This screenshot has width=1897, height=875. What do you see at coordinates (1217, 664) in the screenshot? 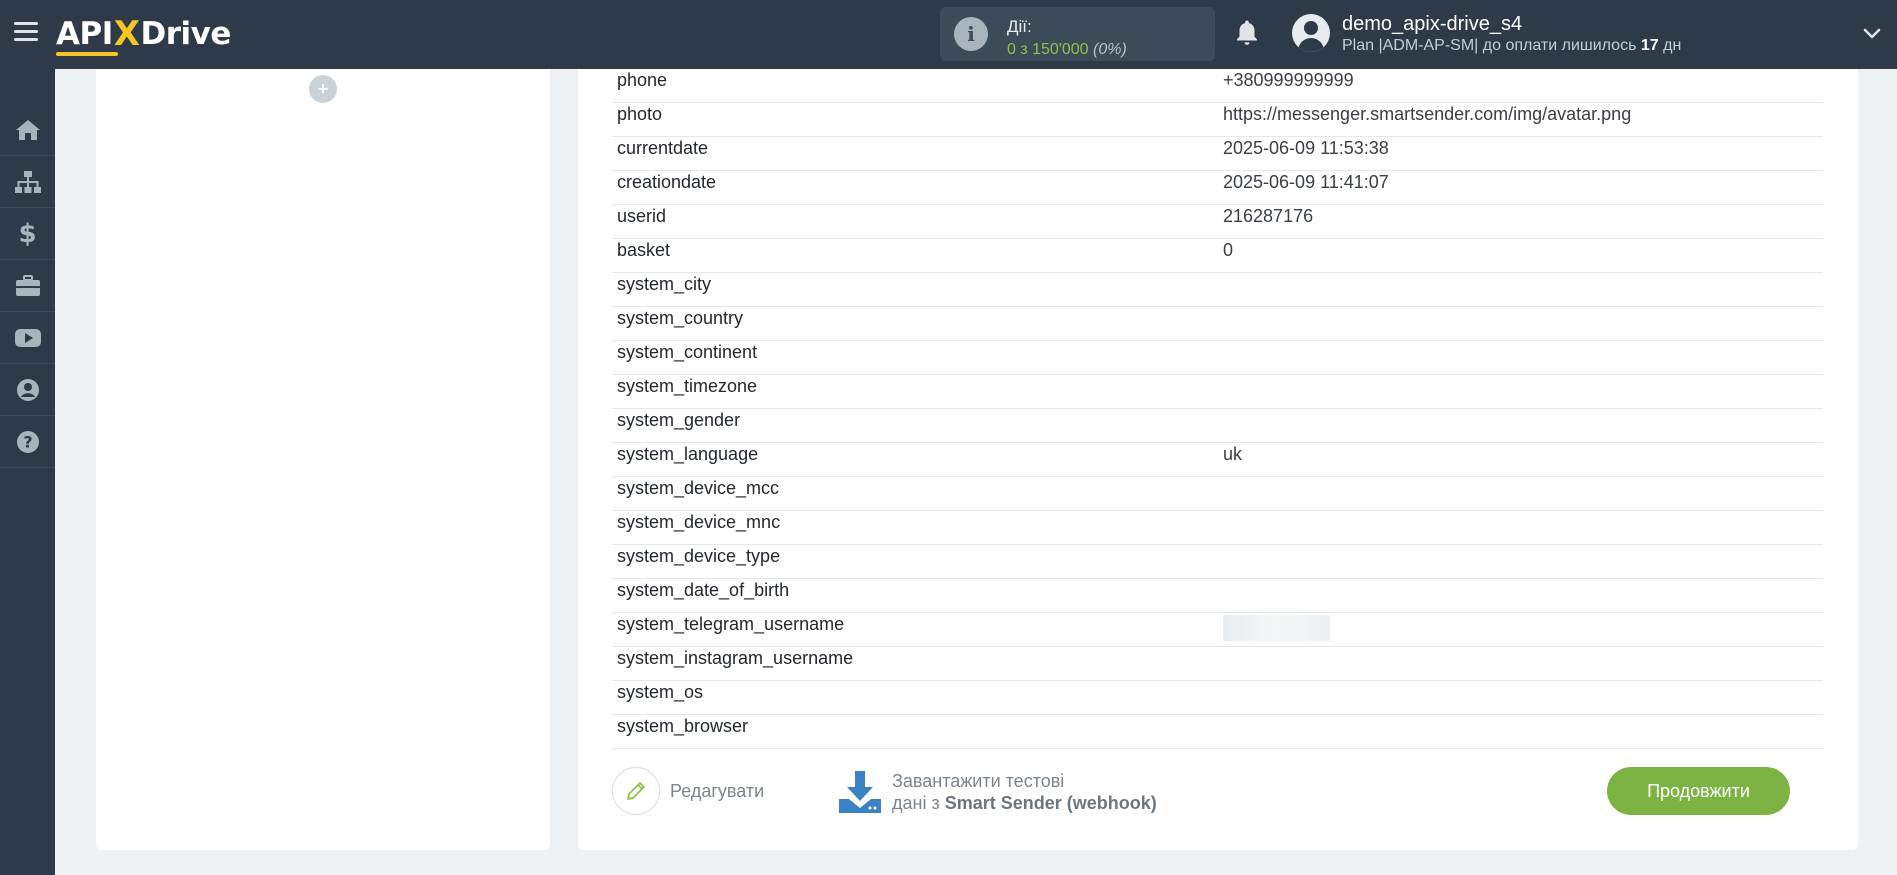
I see `table-row: system_instagram_username` at bounding box center [1217, 664].